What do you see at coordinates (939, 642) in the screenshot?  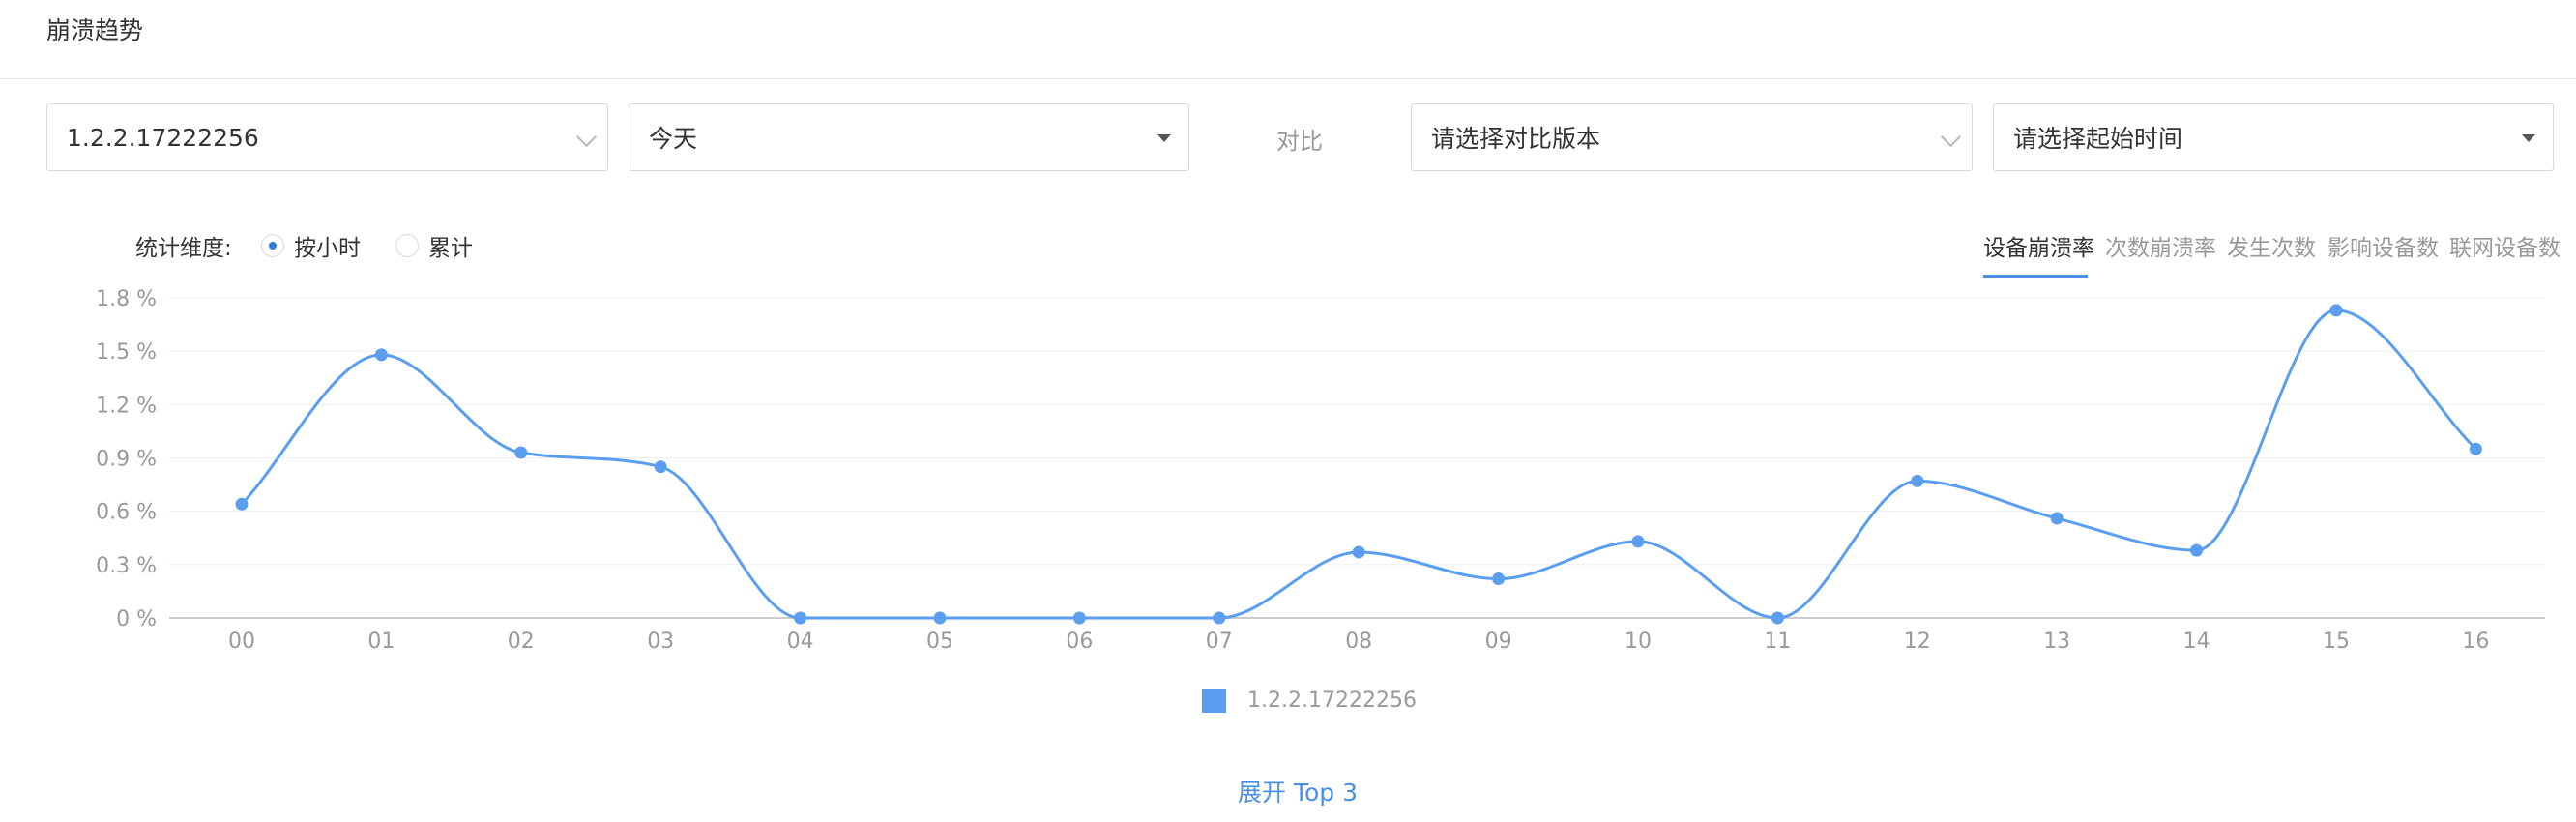 I see `x-tick-label: 05` at bounding box center [939, 642].